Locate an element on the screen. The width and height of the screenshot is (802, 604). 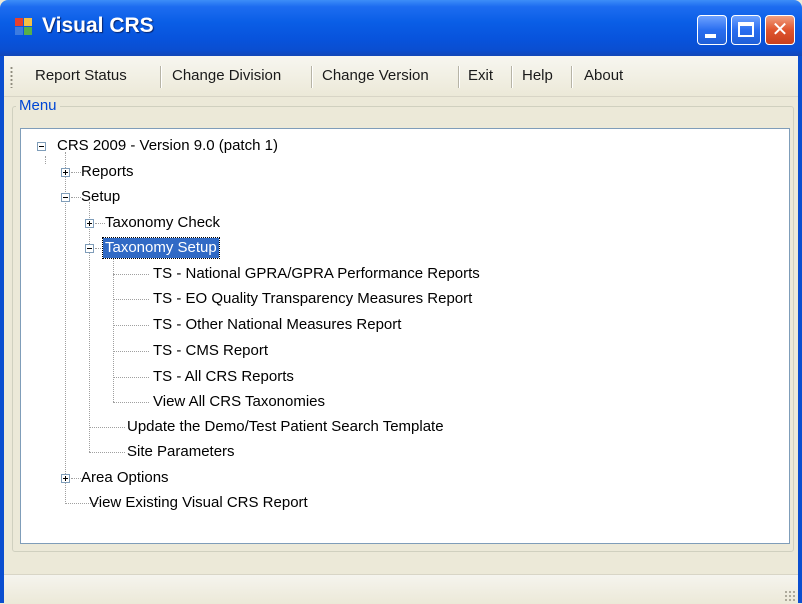
menu-grip-icon is located at coordinates (11, 77).